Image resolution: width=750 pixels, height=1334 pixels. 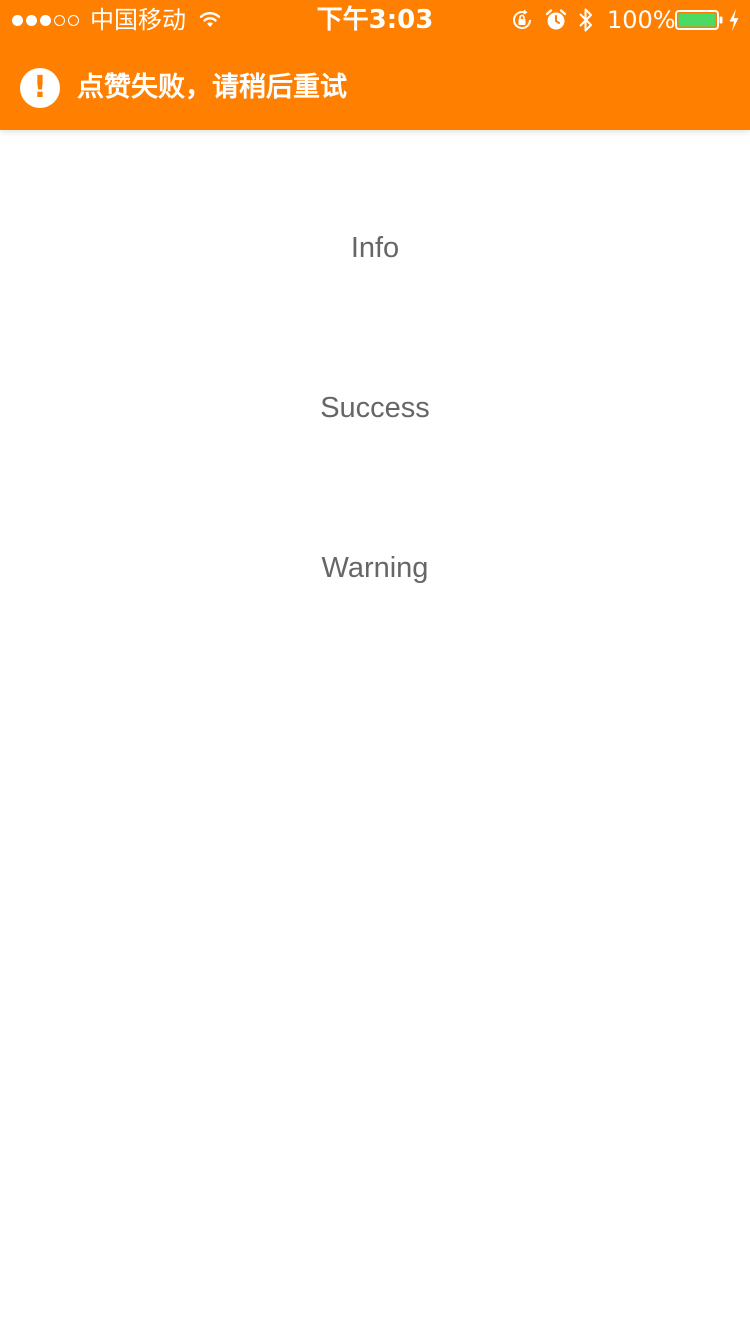 What do you see at coordinates (734, 20) in the screenshot?
I see `charging-icon` at bounding box center [734, 20].